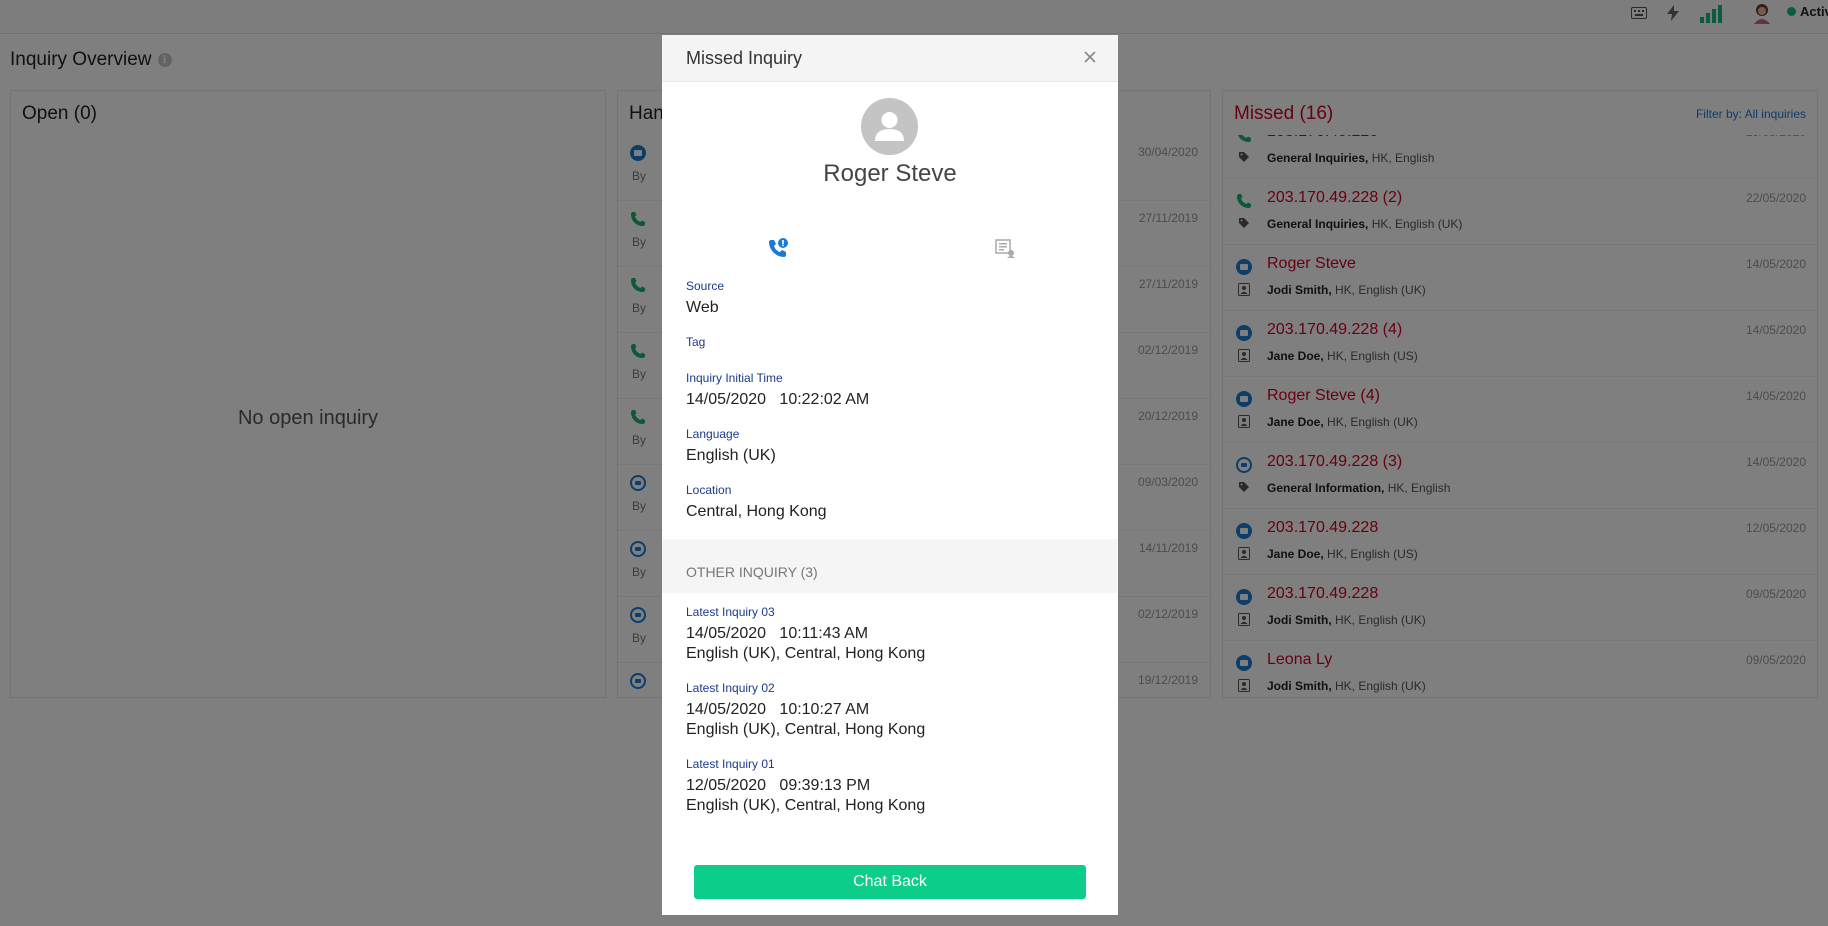 This screenshot has width=1828, height=926. Describe the element at coordinates (778, 785) in the screenshot. I see `other-inquiry-time: 12/05/2020 09:39:13 PM` at that location.